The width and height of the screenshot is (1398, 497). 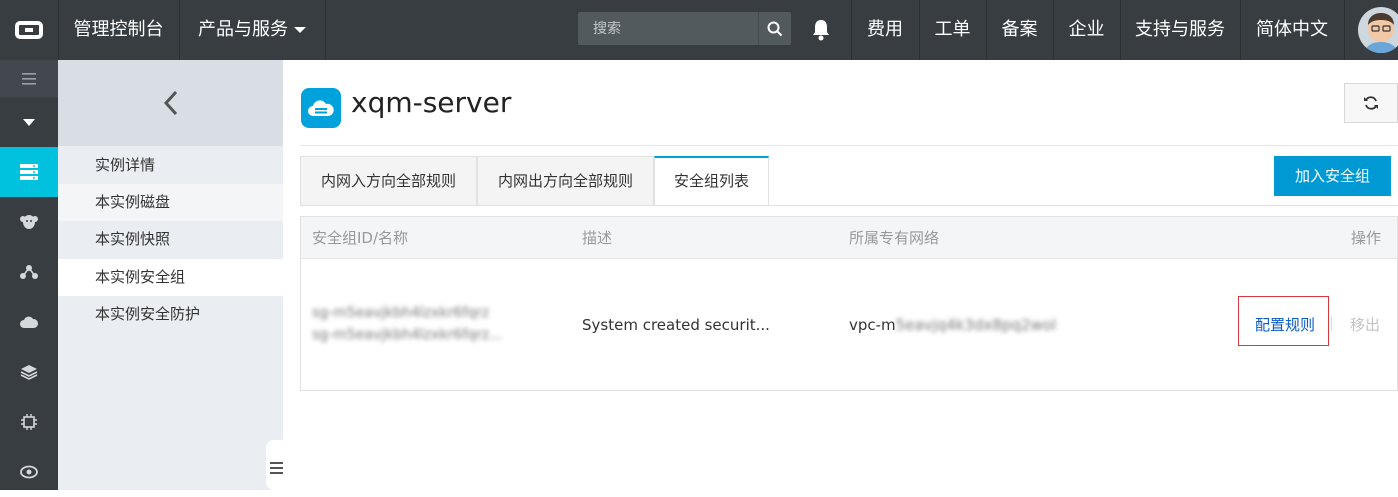 What do you see at coordinates (885, 30) in the screenshot?
I see `billing-link: 费用` at bounding box center [885, 30].